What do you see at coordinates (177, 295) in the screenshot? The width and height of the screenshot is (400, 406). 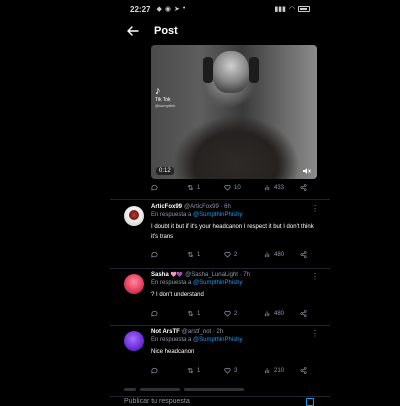 I see `reply-text: ? I don't understand` at bounding box center [177, 295].